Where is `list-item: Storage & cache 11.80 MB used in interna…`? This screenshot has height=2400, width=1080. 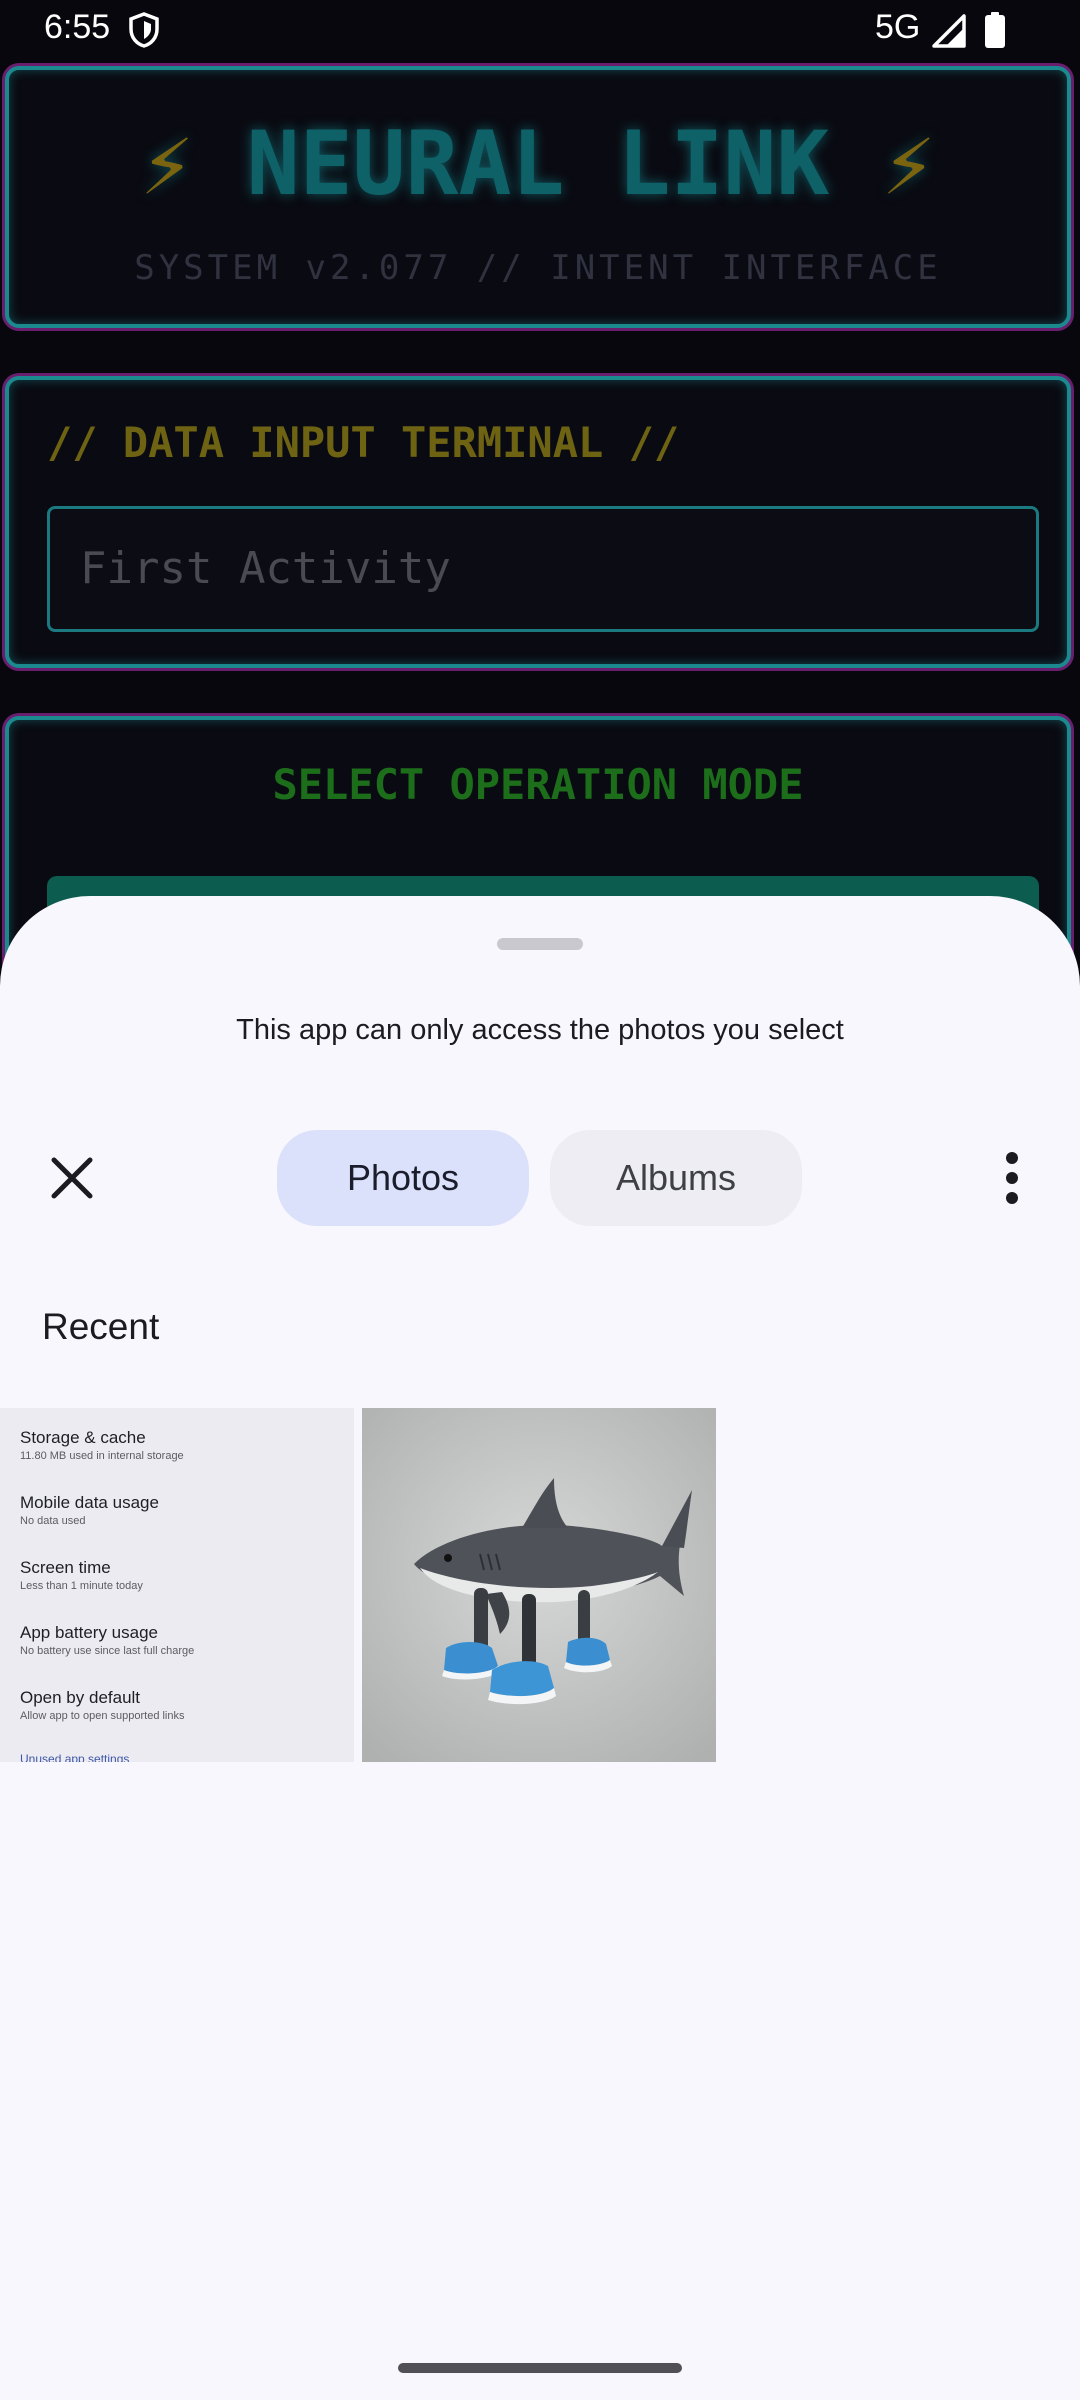 list-item: Storage & cache 11.80 MB used in interna… is located at coordinates (102, 1445).